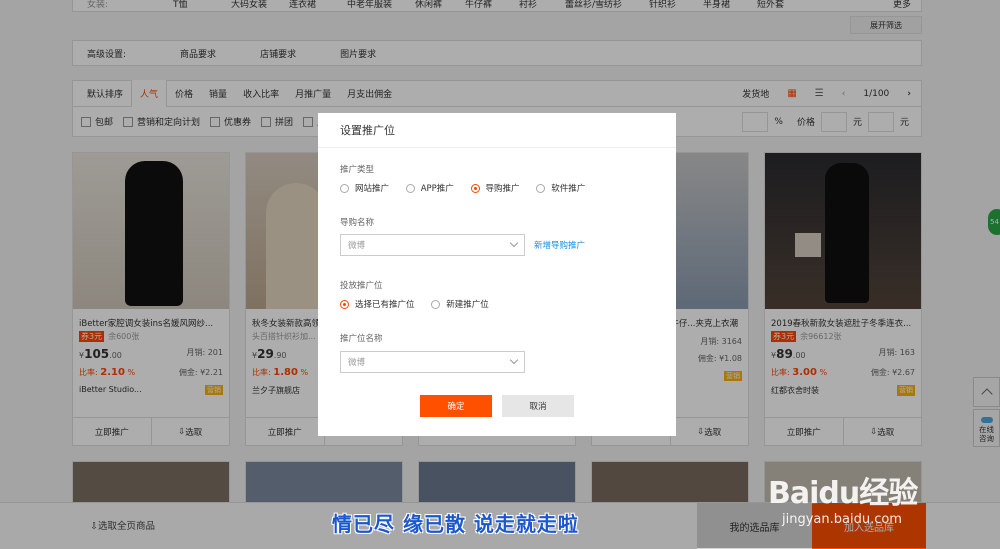  Describe the element at coordinates (432, 245) in the screenshot. I see `guide-name-select: 微博` at that location.